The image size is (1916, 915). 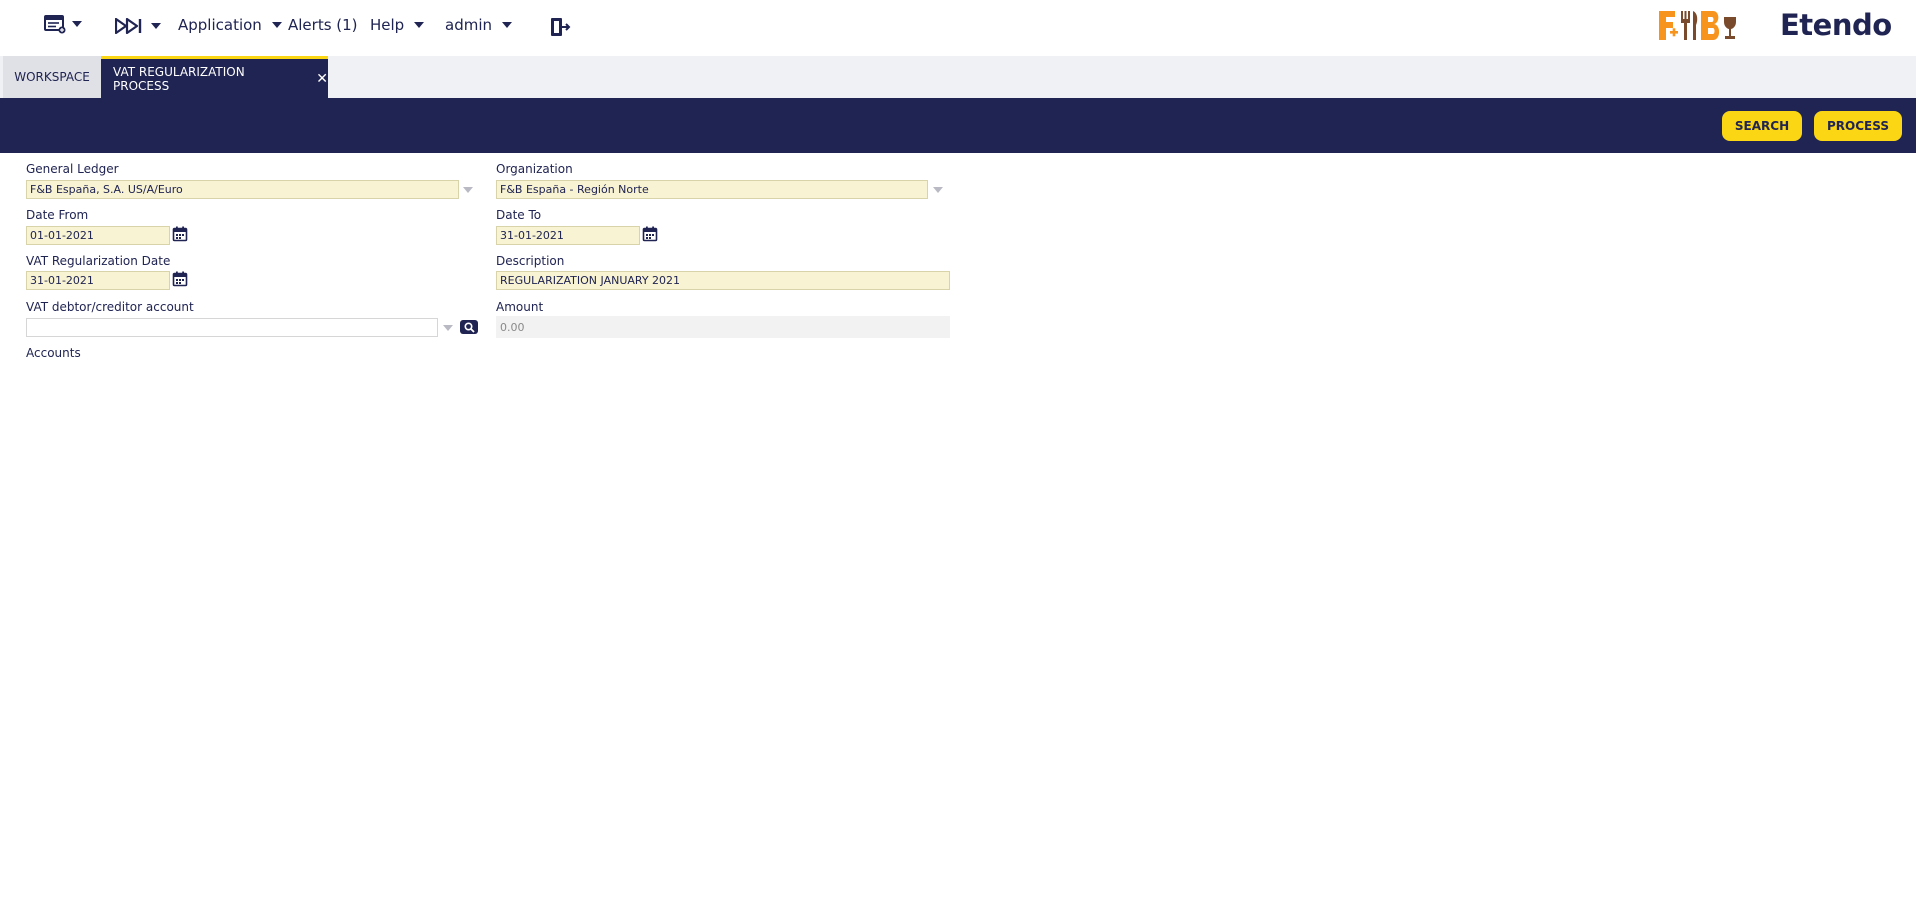 I want to click on user-menu-label: admin, so click(x=468, y=25).